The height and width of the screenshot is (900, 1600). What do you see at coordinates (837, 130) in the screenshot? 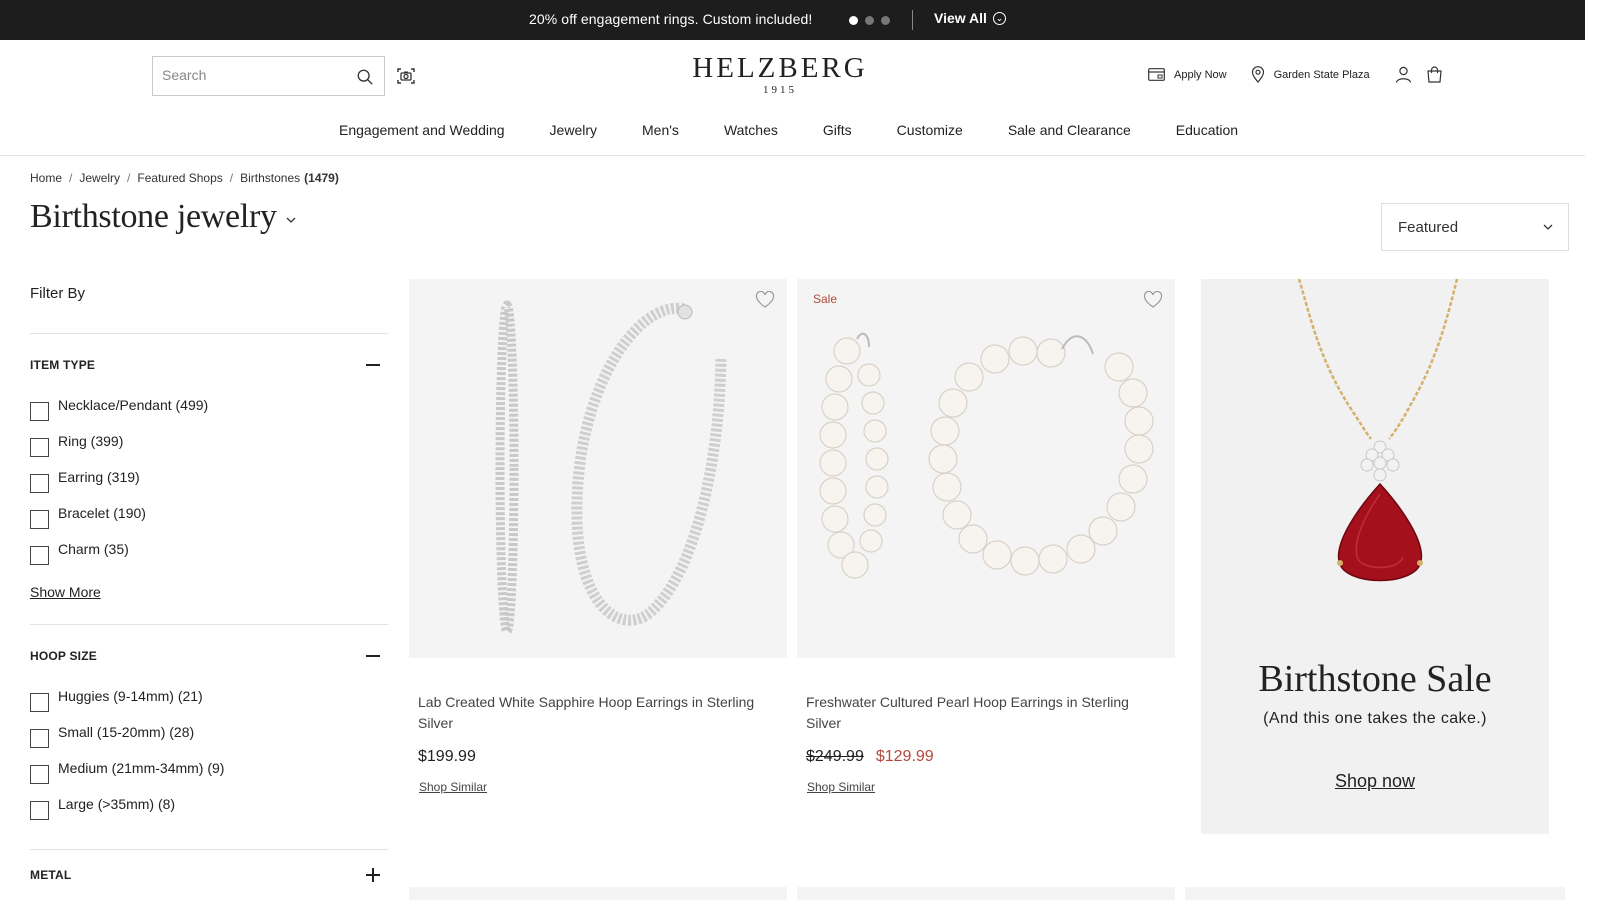
I see `nav-item-gifts: Gifts` at bounding box center [837, 130].